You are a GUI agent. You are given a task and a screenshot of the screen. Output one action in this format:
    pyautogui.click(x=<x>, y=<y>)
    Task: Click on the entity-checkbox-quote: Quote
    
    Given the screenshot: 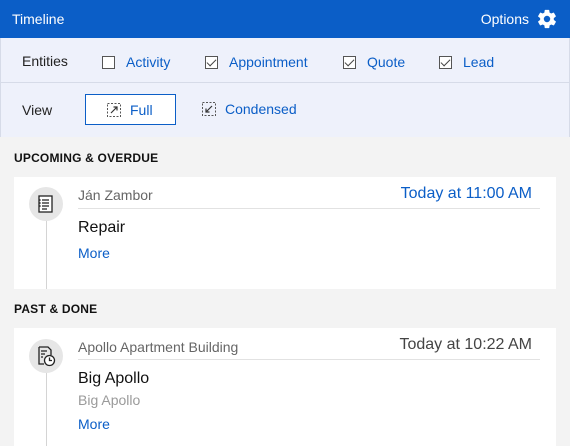 What is the action you would take?
    pyautogui.click(x=374, y=62)
    